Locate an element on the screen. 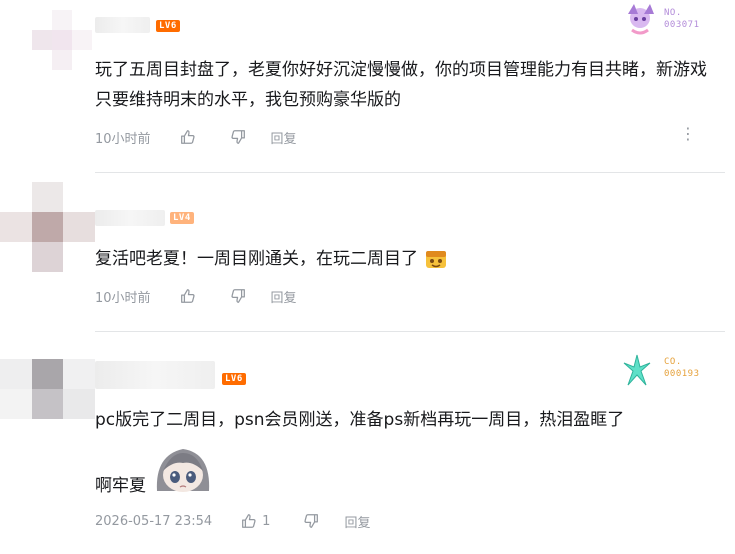 Image resolution: width=735 pixels, height=554 pixels. sticker-image is located at coordinates (183, 470).